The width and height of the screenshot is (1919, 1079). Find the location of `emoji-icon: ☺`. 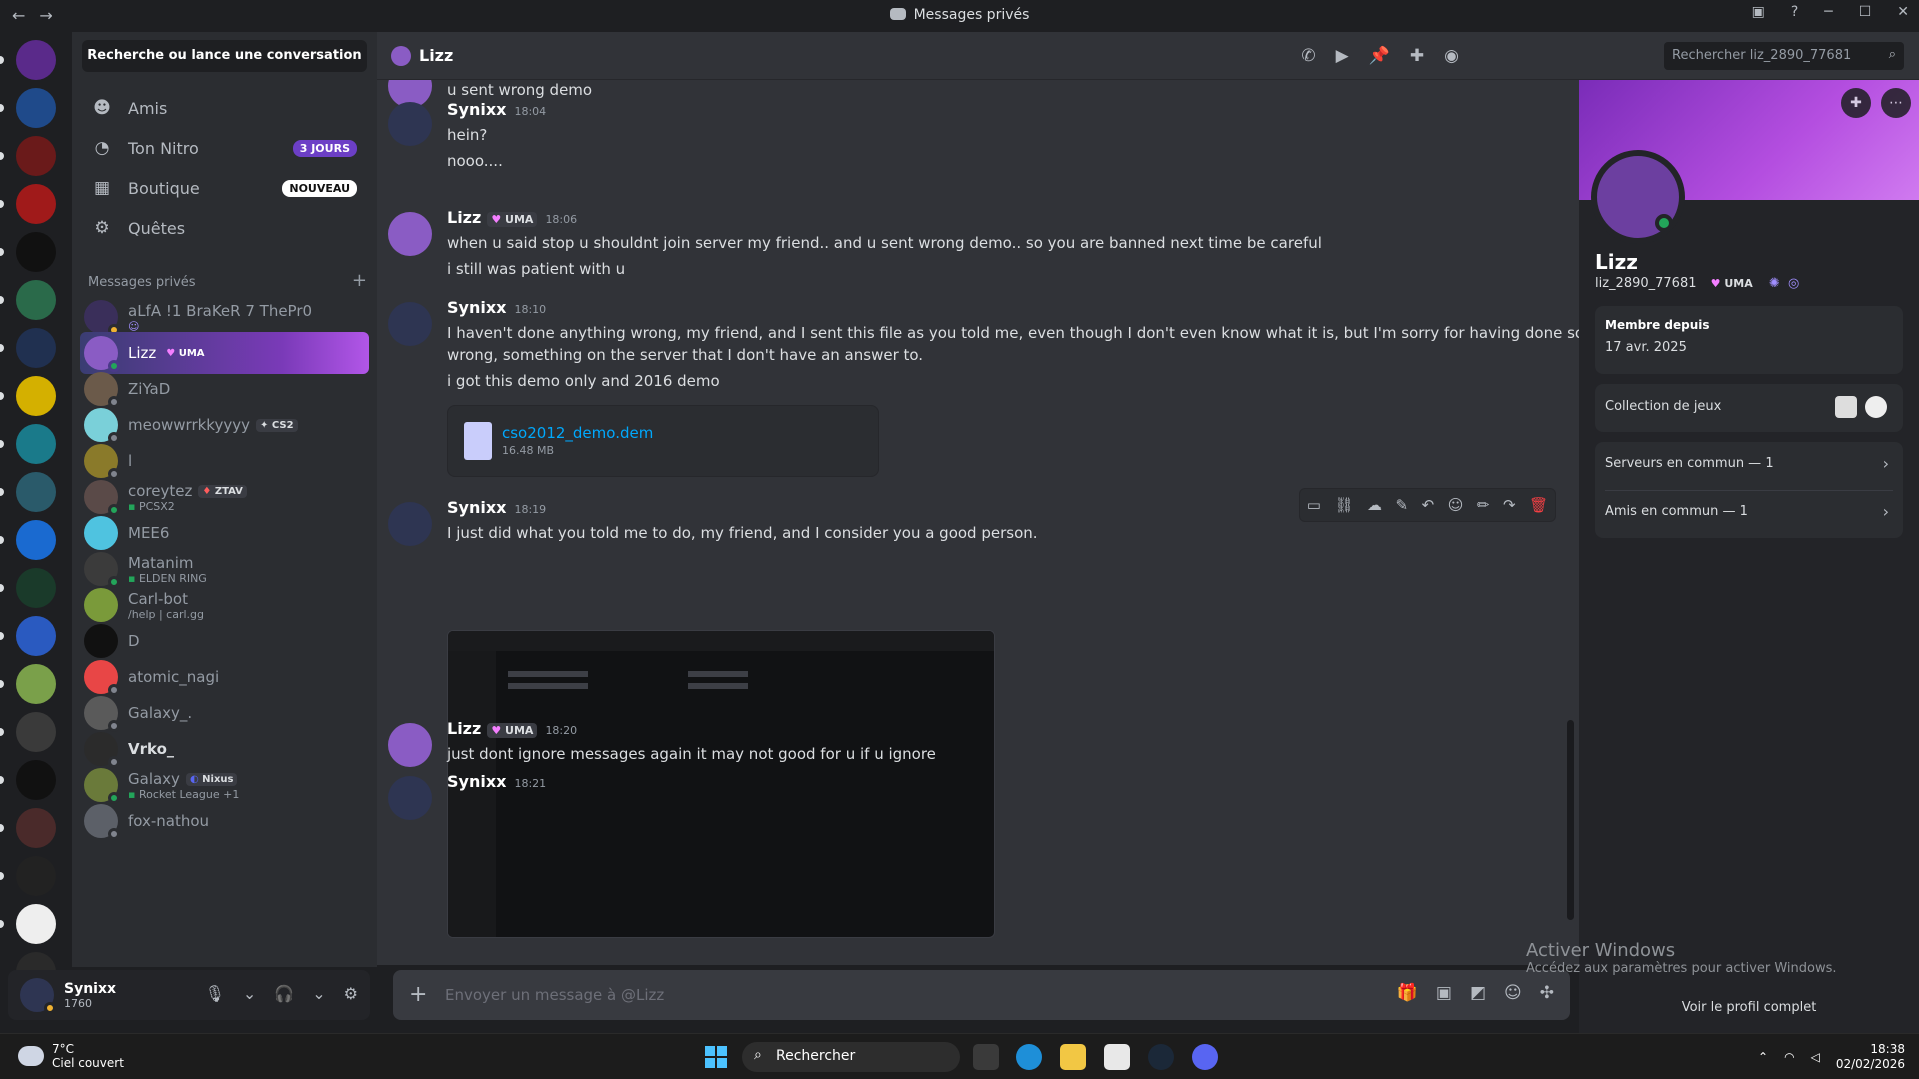

emoji-icon: ☺ is located at coordinates (1513, 993).